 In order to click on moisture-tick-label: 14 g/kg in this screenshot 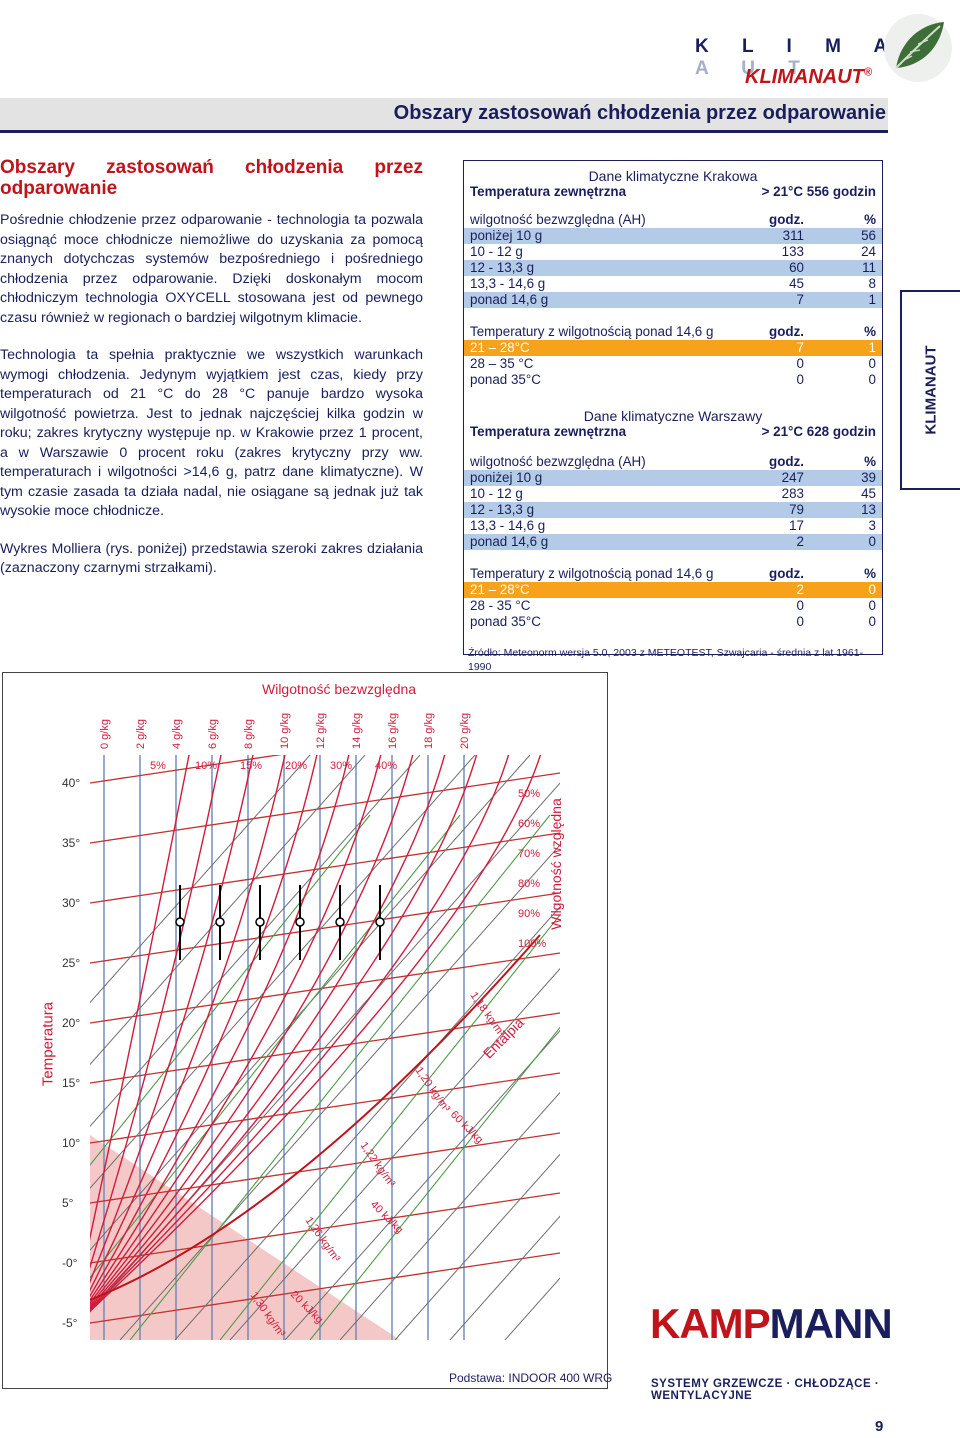, I will do `click(357, 731)`.